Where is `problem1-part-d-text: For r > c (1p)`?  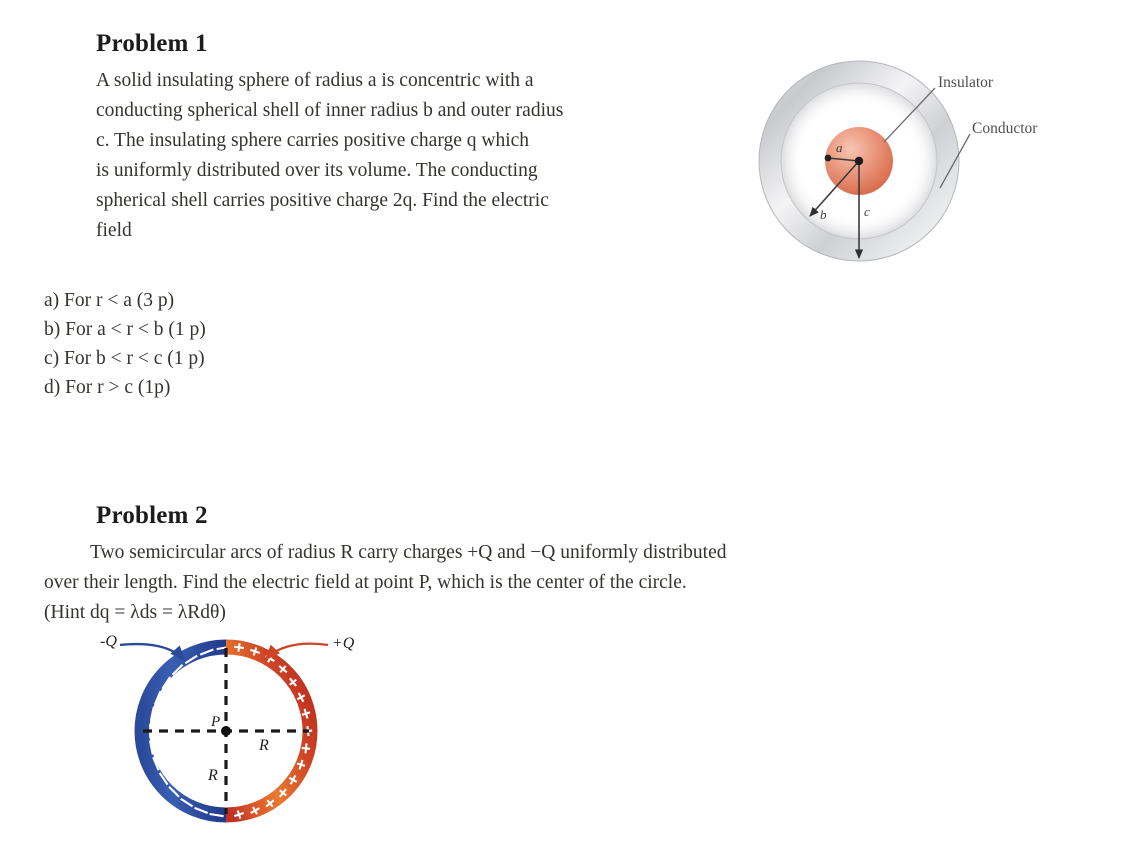 problem1-part-d-text: For r > c (1p) is located at coordinates (118, 387).